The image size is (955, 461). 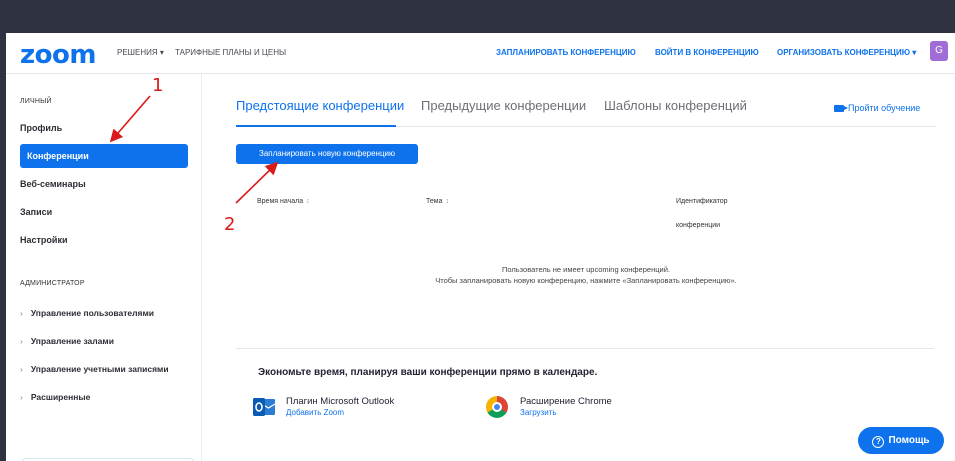 I want to click on zoom-logo: zoom, so click(x=58, y=55).